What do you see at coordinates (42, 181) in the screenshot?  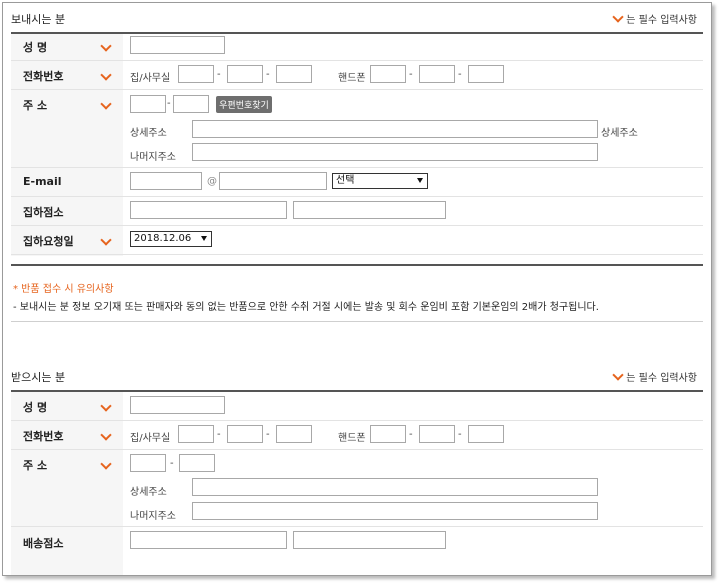 I see `sender-email-label: E-mail` at bounding box center [42, 181].